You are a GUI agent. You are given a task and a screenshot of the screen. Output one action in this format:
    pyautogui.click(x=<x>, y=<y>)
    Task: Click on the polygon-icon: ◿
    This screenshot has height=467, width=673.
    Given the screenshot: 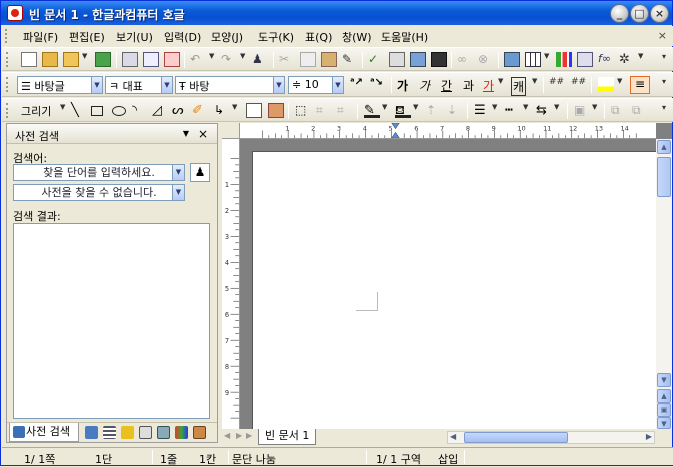 What is the action you would take?
    pyautogui.click(x=160, y=110)
    